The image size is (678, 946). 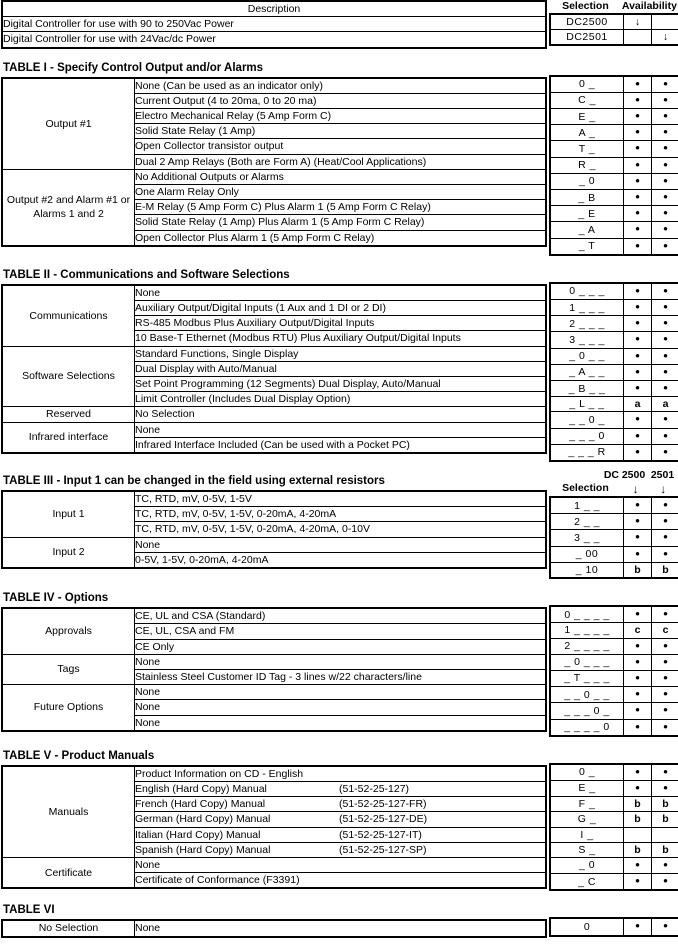 I want to click on availability-2500: ↓, so click(x=637, y=22).